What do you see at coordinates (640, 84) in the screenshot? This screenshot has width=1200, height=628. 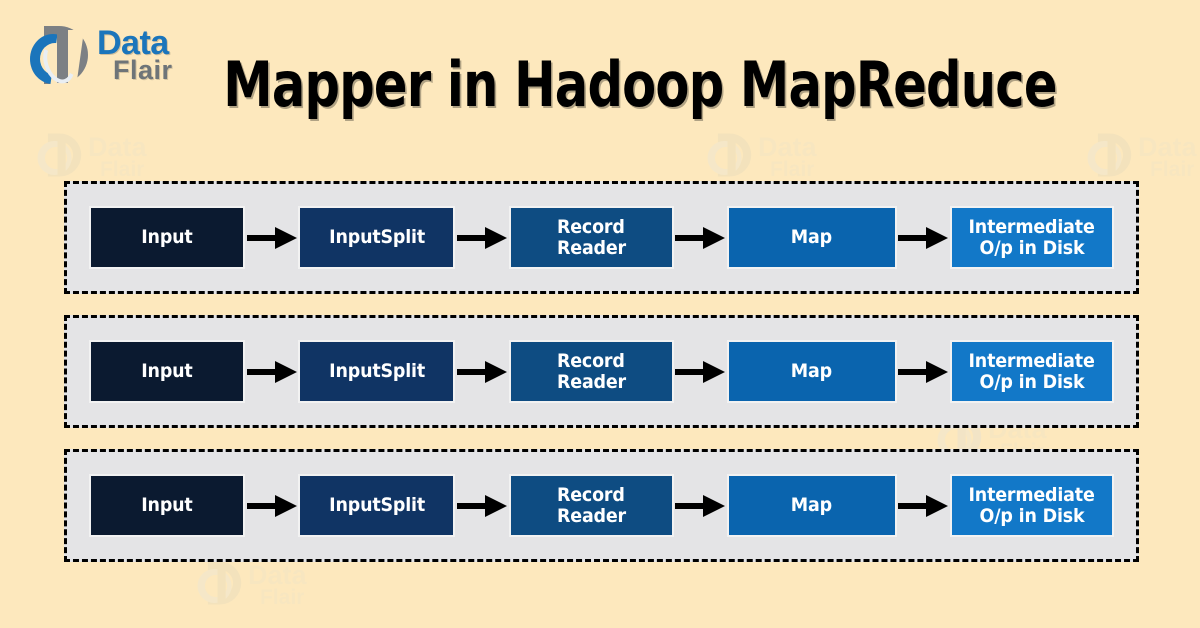 I see `page-title: Mapper in Hadoop MapReduce` at bounding box center [640, 84].